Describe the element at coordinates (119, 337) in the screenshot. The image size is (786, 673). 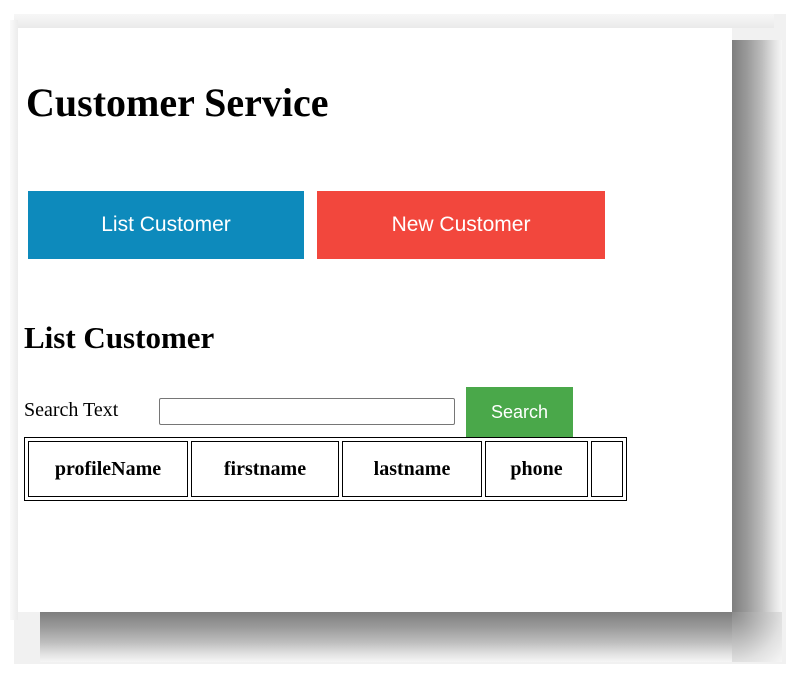
I see `section-title: List Customer` at that location.